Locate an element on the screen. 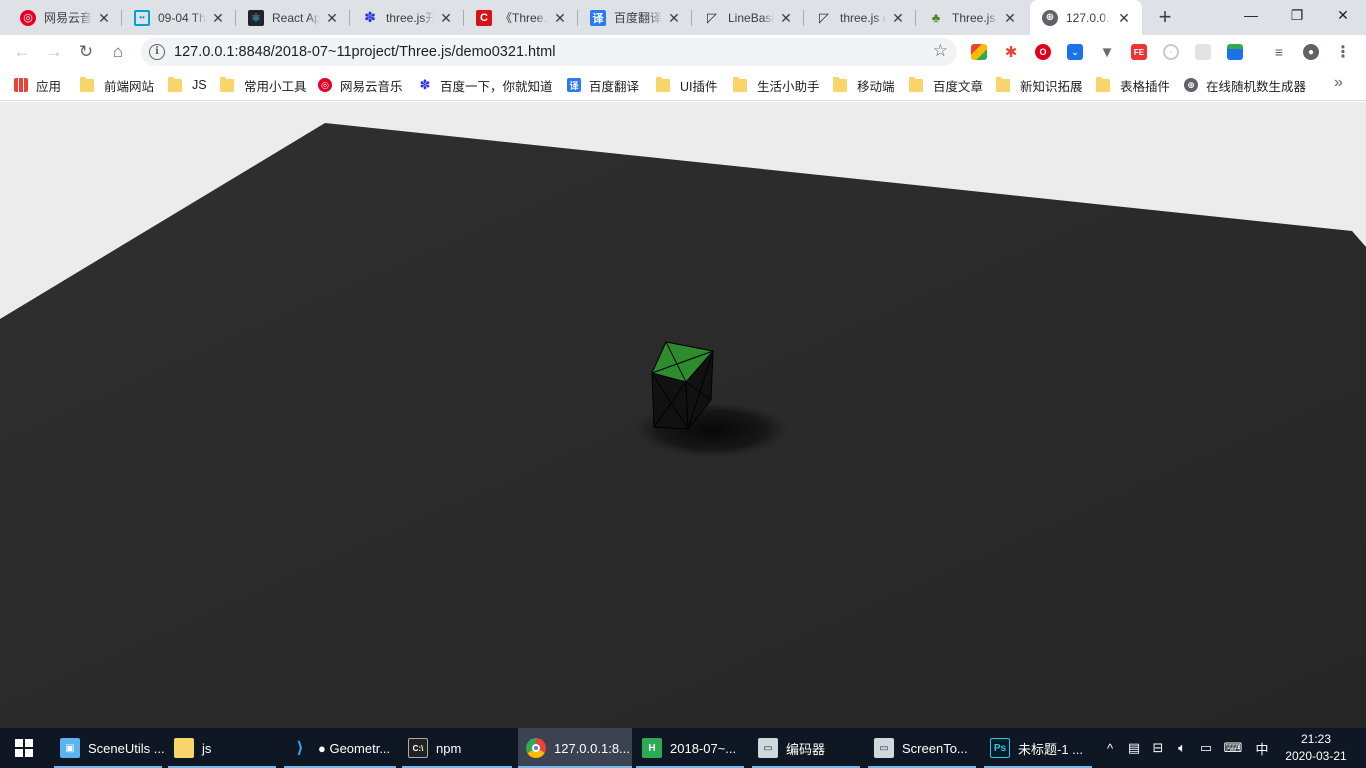  bookmark-random-generator: ⊕ 在线随机数生成器 is located at coordinates (1245, 85).